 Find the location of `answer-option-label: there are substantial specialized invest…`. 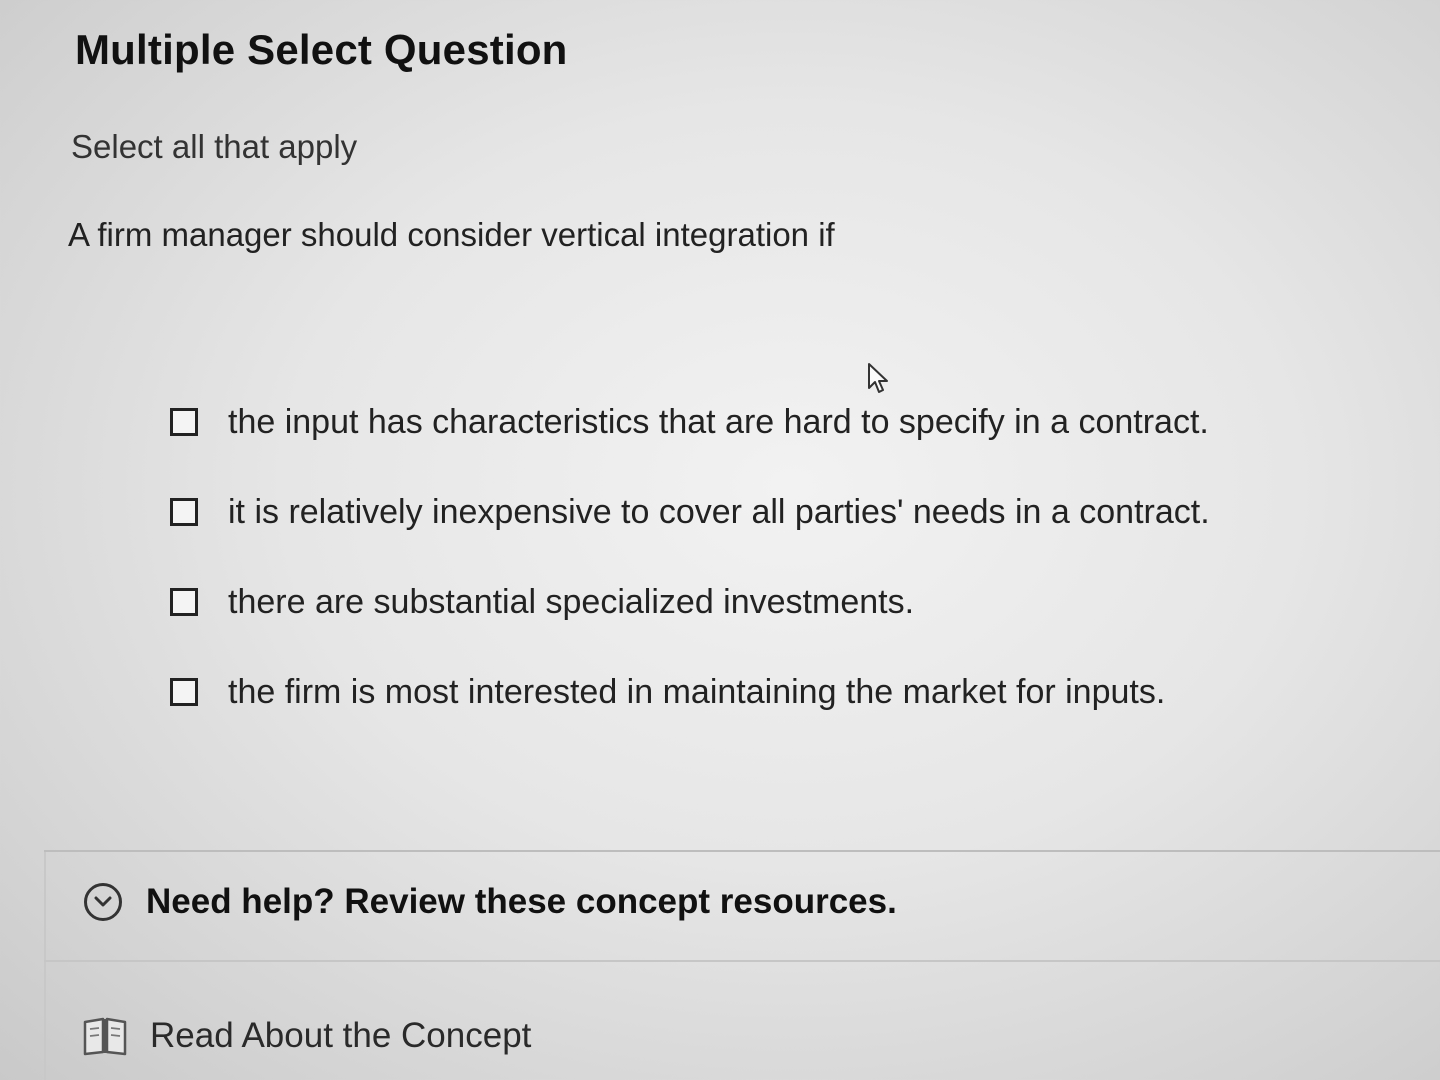

answer-option-label: there are substantial specialized invest… is located at coordinates (571, 601).